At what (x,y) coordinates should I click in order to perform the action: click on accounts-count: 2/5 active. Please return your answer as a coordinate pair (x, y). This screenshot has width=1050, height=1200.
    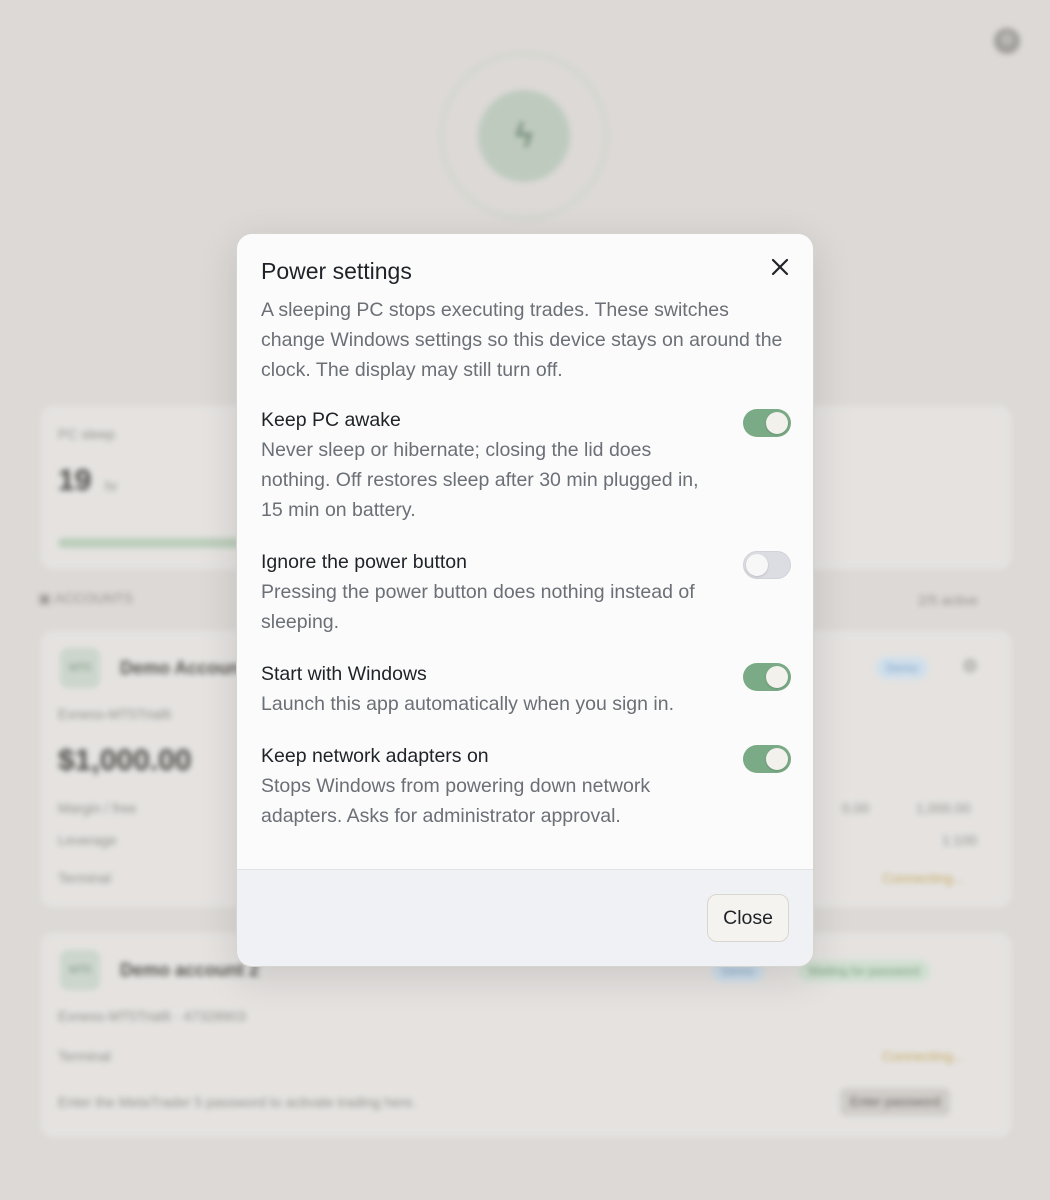
    Looking at the image, I should click on (948, 600).